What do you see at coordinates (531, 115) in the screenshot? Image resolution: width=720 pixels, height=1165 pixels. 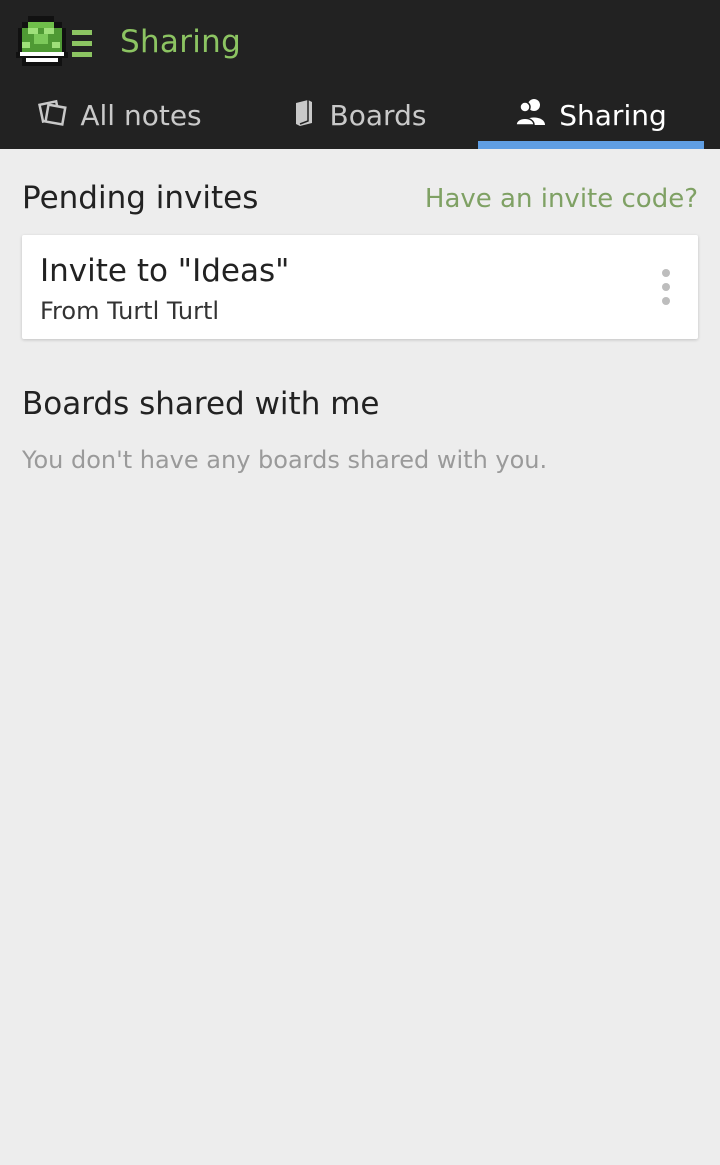 I see `people-icon` at bounding box center [531, 115].